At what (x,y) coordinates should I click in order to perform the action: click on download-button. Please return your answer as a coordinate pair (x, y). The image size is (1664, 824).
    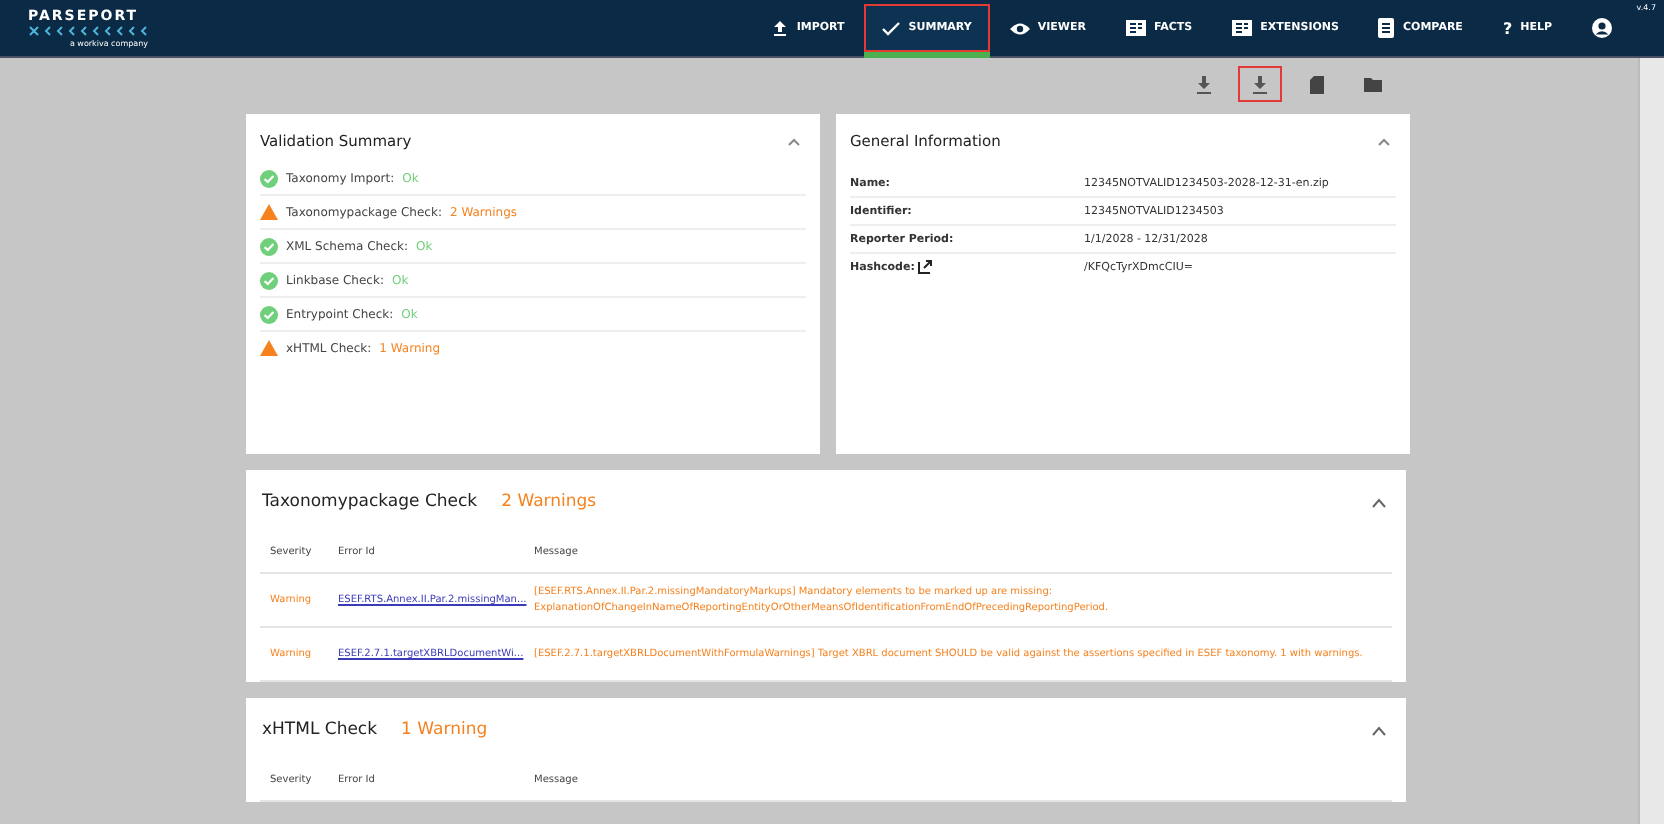
    Looking at the image, I should click on (1260, 84).